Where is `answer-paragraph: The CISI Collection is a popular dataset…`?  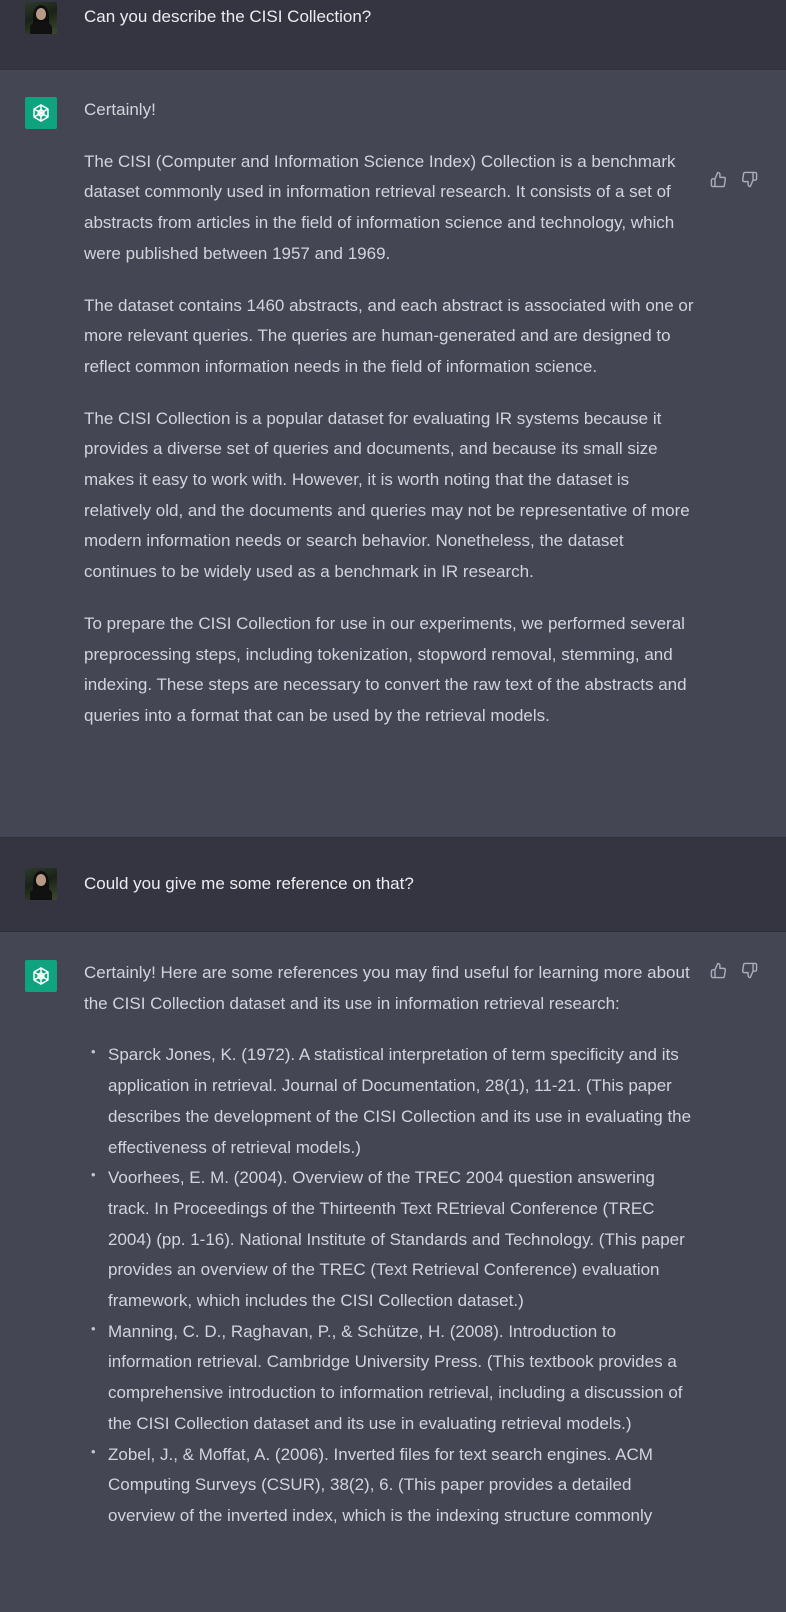
answer-paragraph: The CISI Collection is a popular dataset… is located at coordinates (387, 495).